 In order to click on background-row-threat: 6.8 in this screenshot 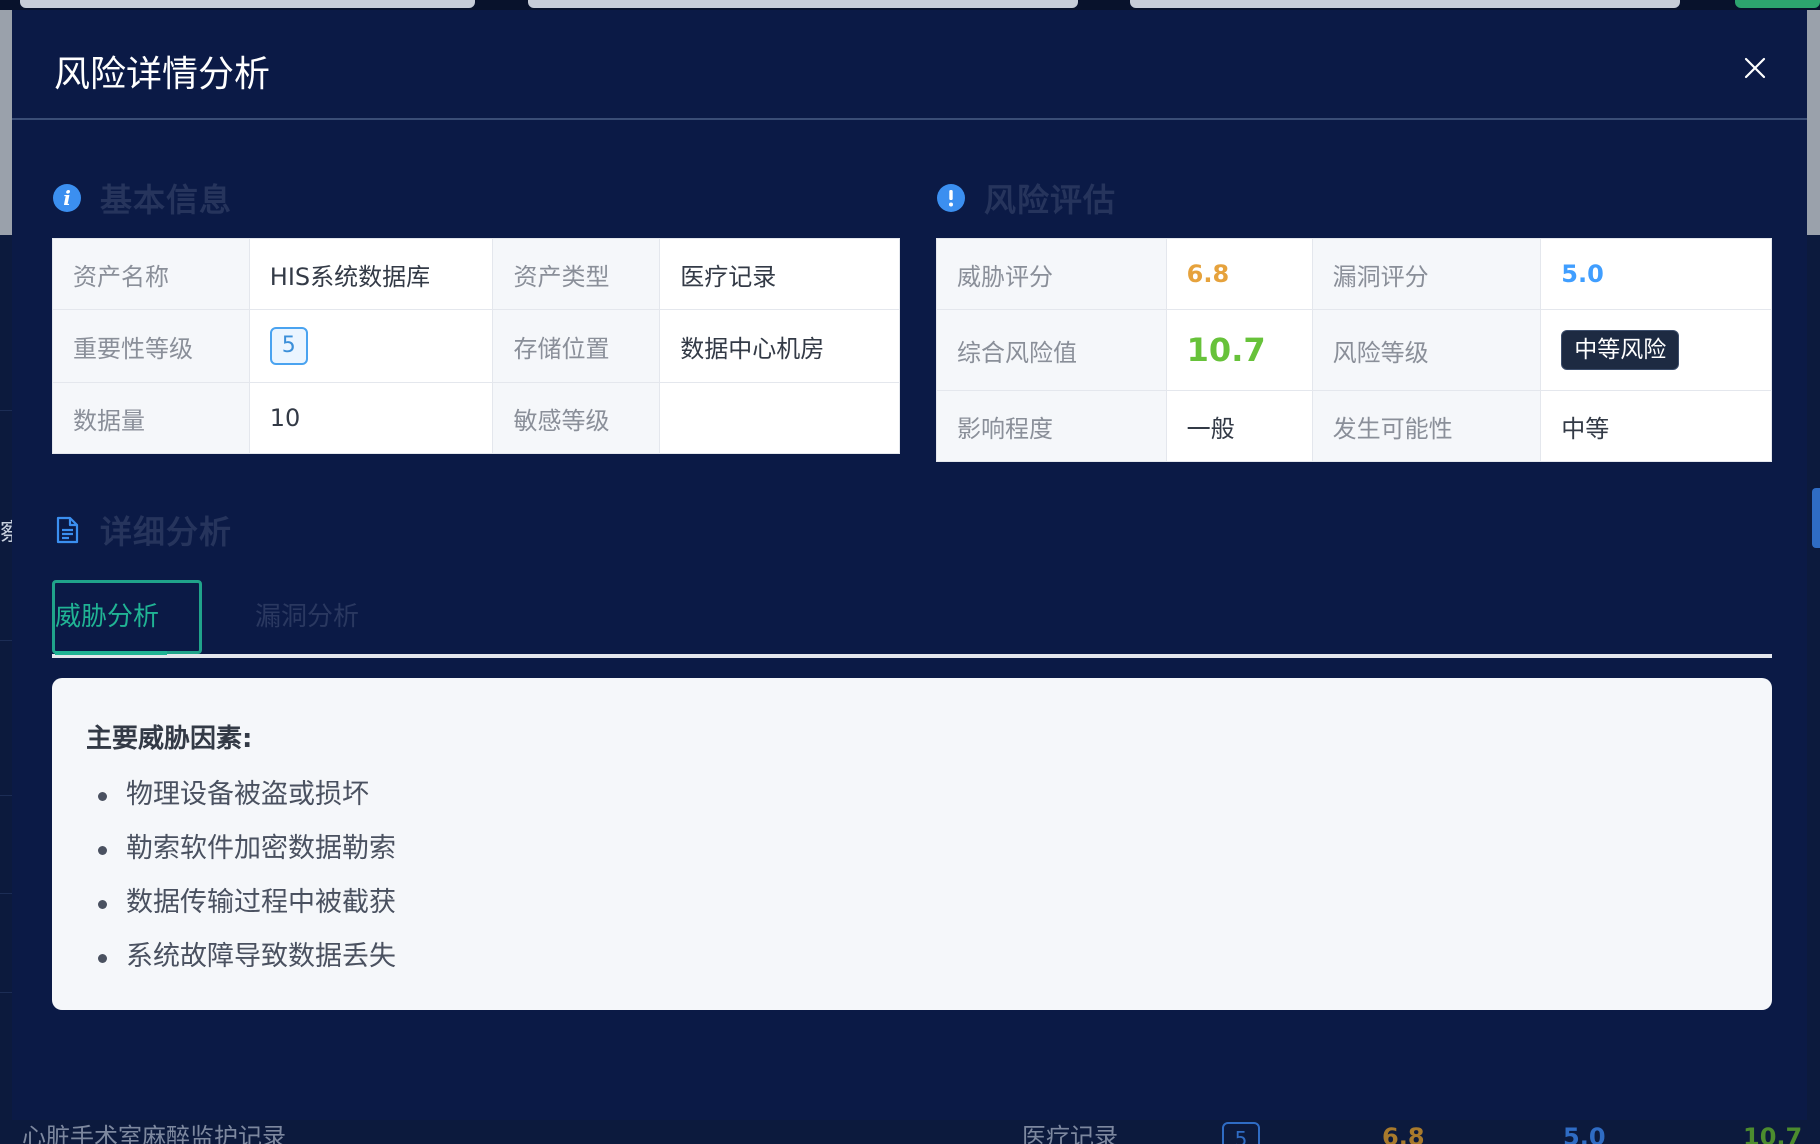, I will do `click(1403, 1133)`.